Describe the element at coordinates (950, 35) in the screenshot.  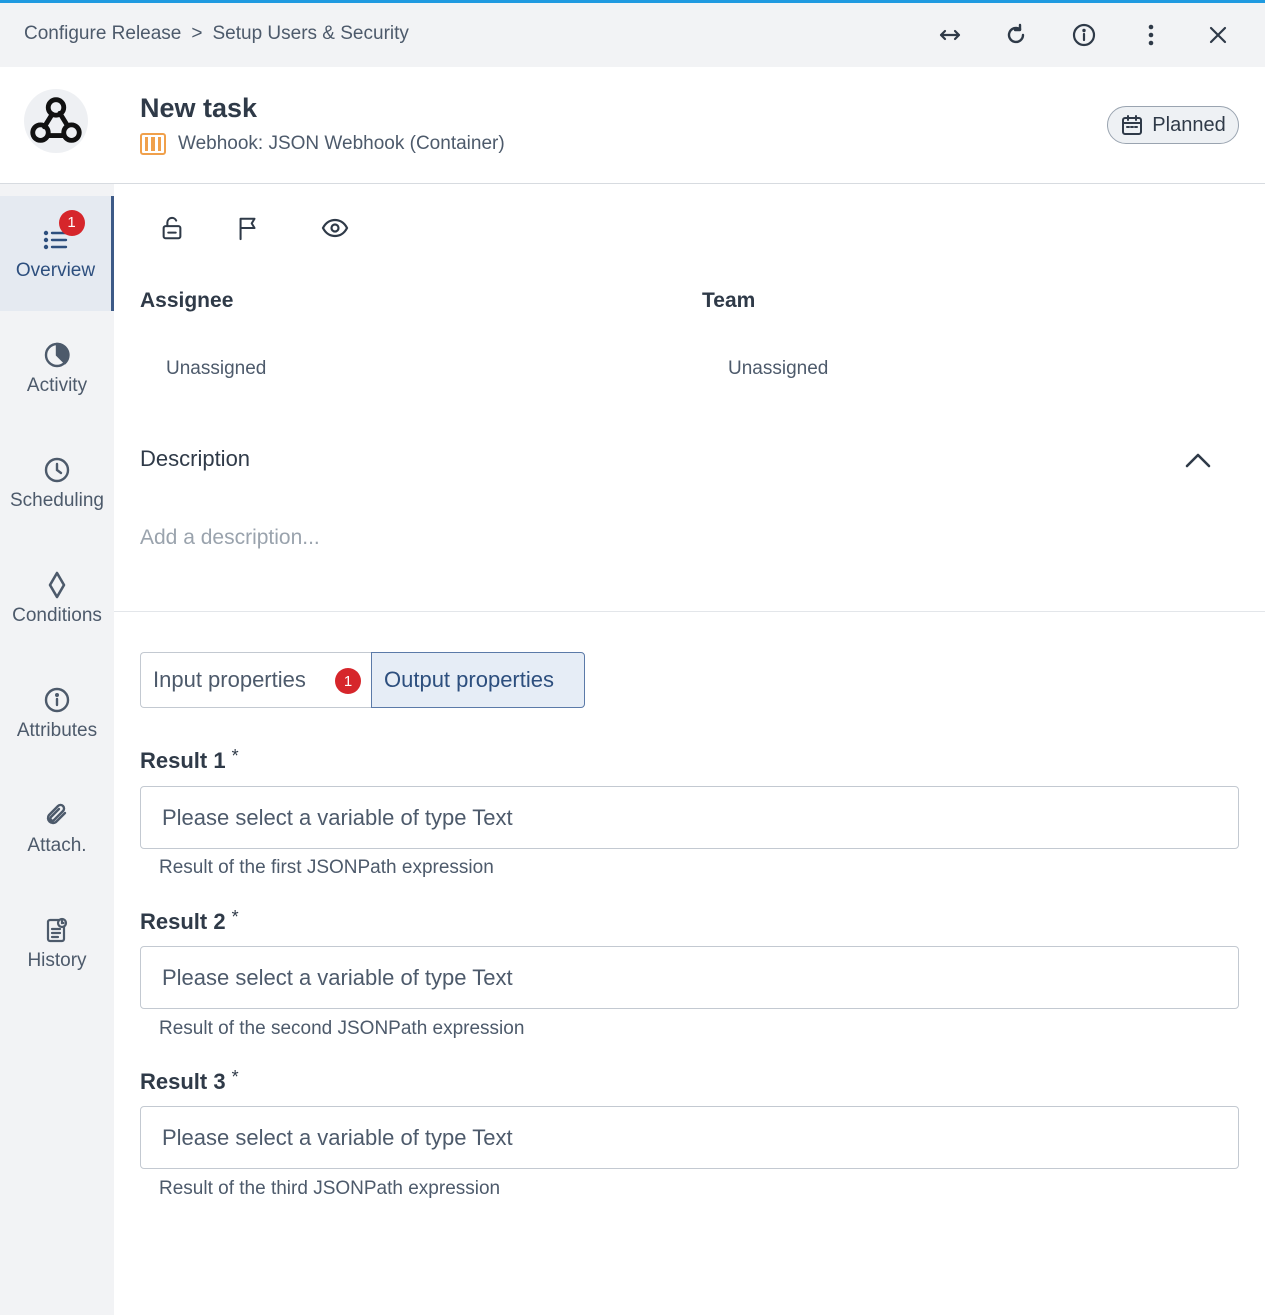
I see `expand-horizontal-icon` at that location.